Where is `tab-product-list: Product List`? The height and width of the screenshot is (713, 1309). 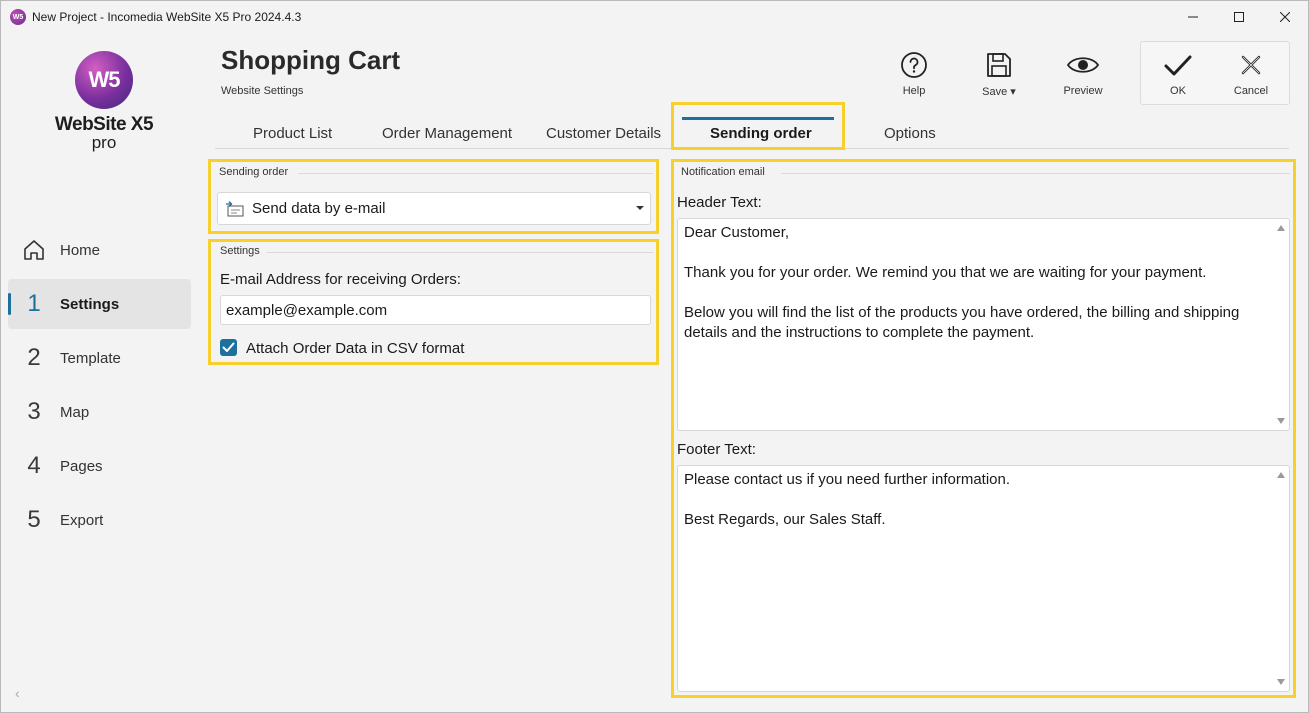 tab-product-list: Product List is located at coordinates (292, 133).